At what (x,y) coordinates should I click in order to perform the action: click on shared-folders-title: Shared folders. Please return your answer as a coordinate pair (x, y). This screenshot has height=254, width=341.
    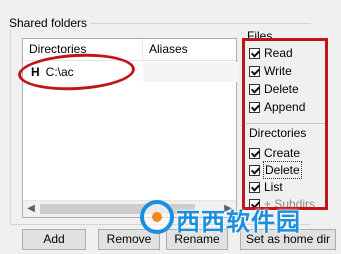
    Looking at the image, I should click on (48, 23).